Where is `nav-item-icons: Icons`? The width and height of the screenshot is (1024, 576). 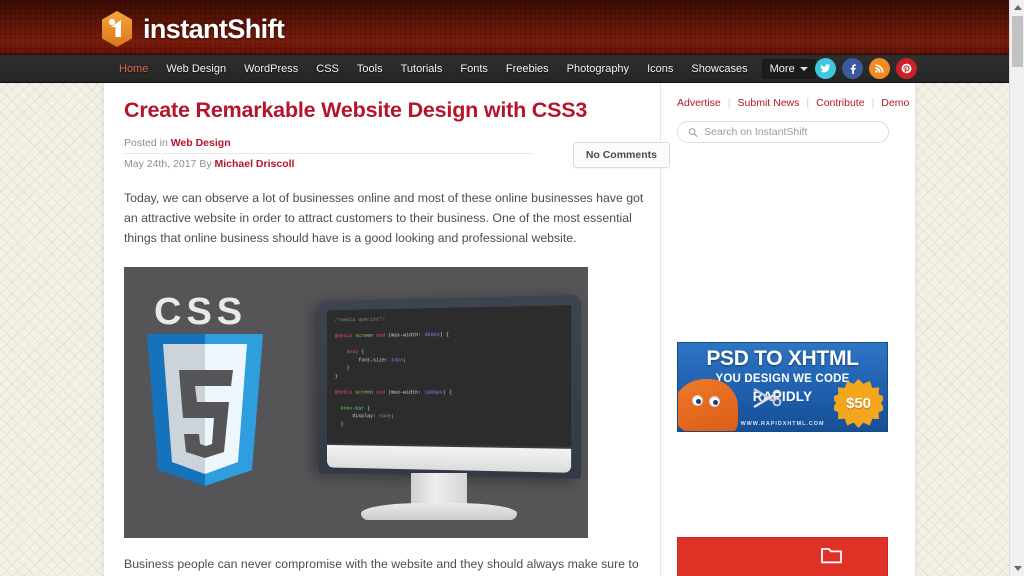 nav-item-icons: Icons is located at coordinates (660, 69).